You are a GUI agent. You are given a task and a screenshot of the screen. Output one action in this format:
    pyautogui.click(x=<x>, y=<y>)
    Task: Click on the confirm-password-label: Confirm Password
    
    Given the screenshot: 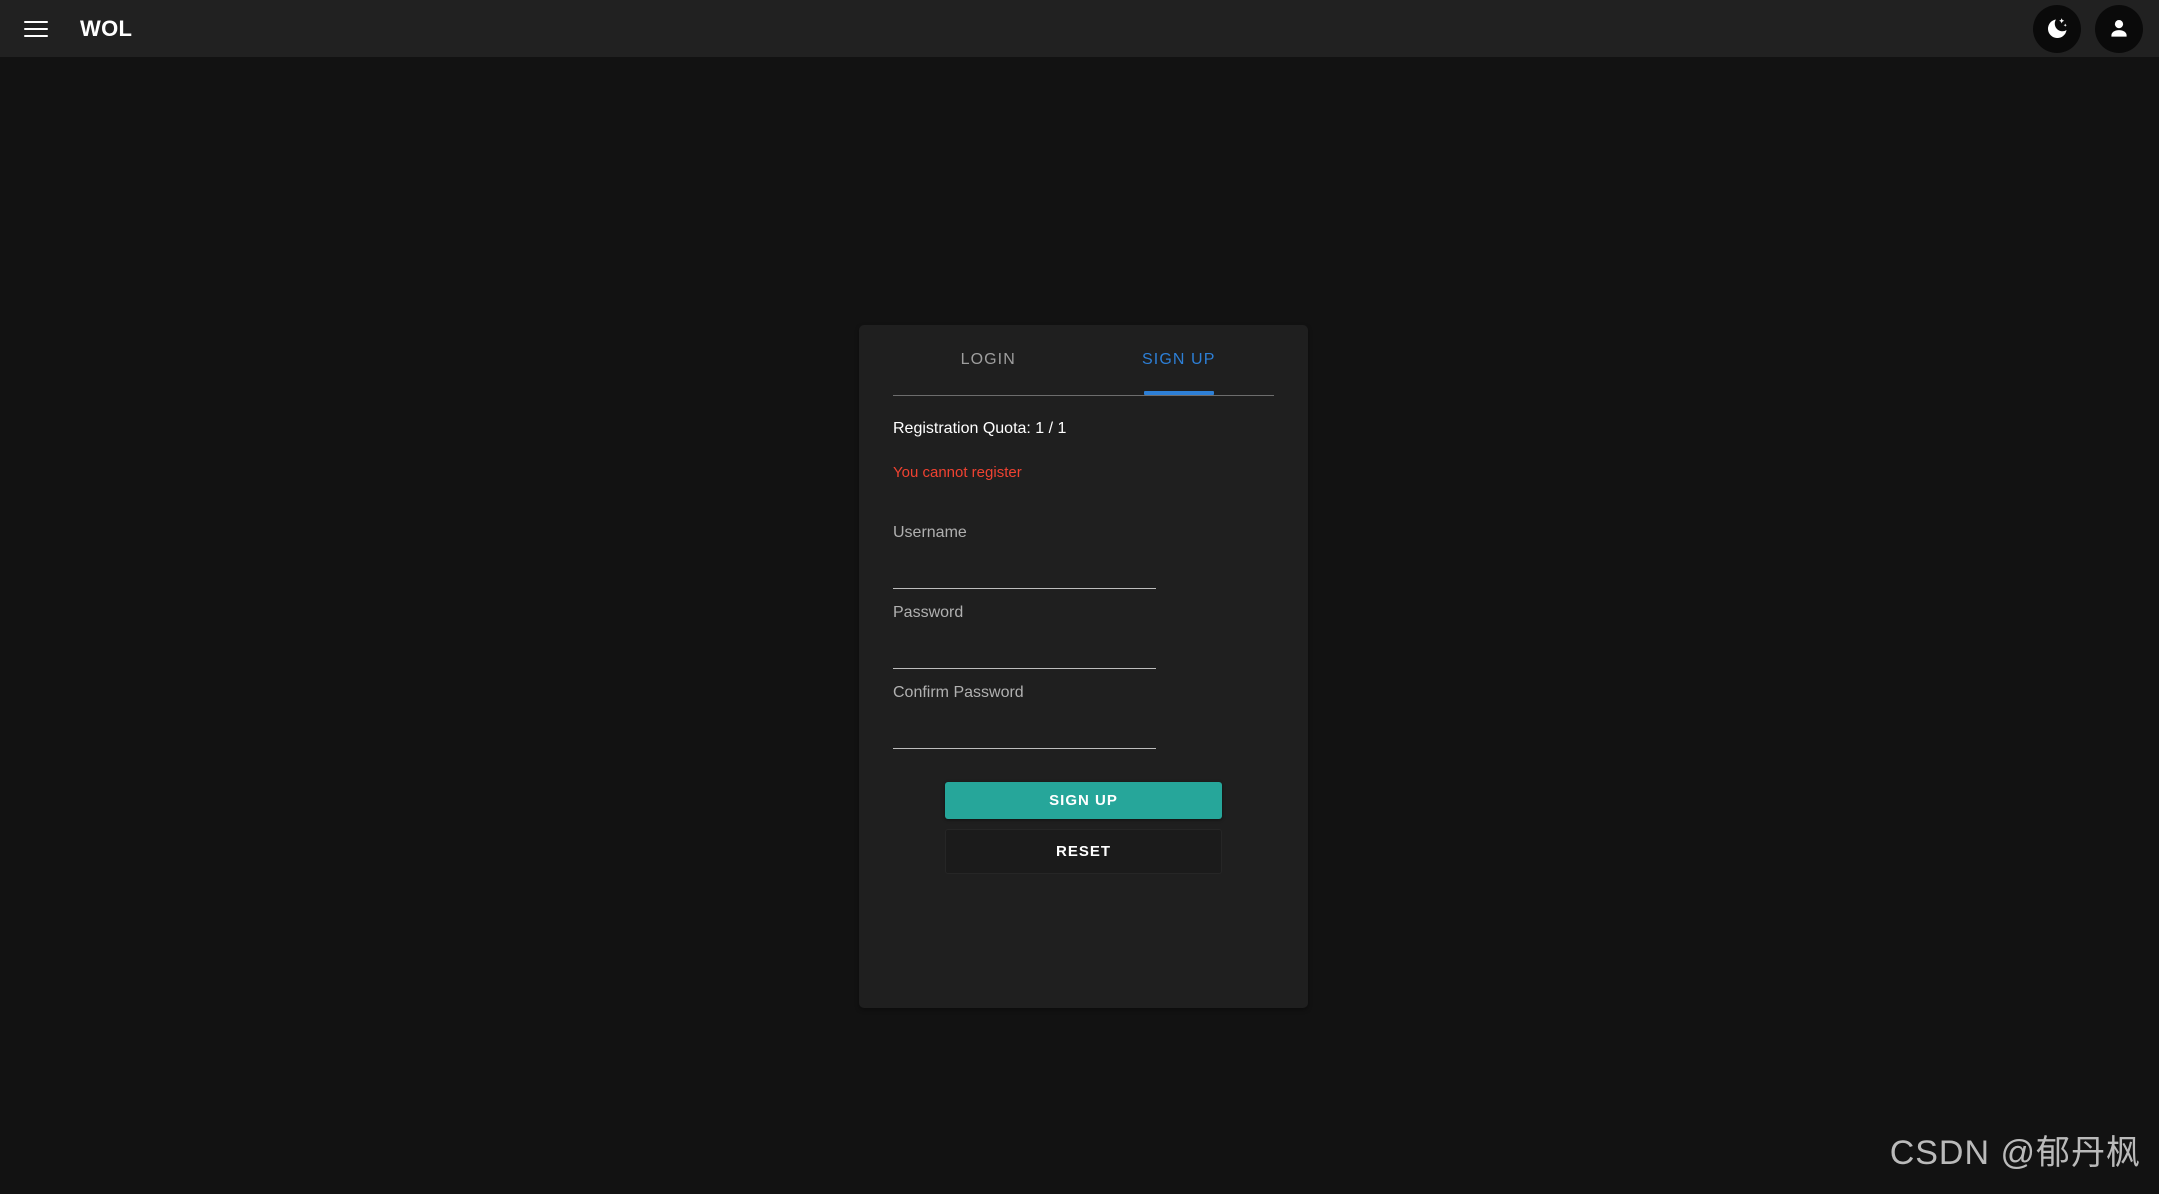 What is the action you would take?
    pyautogui.click(x=958, y=693)
    